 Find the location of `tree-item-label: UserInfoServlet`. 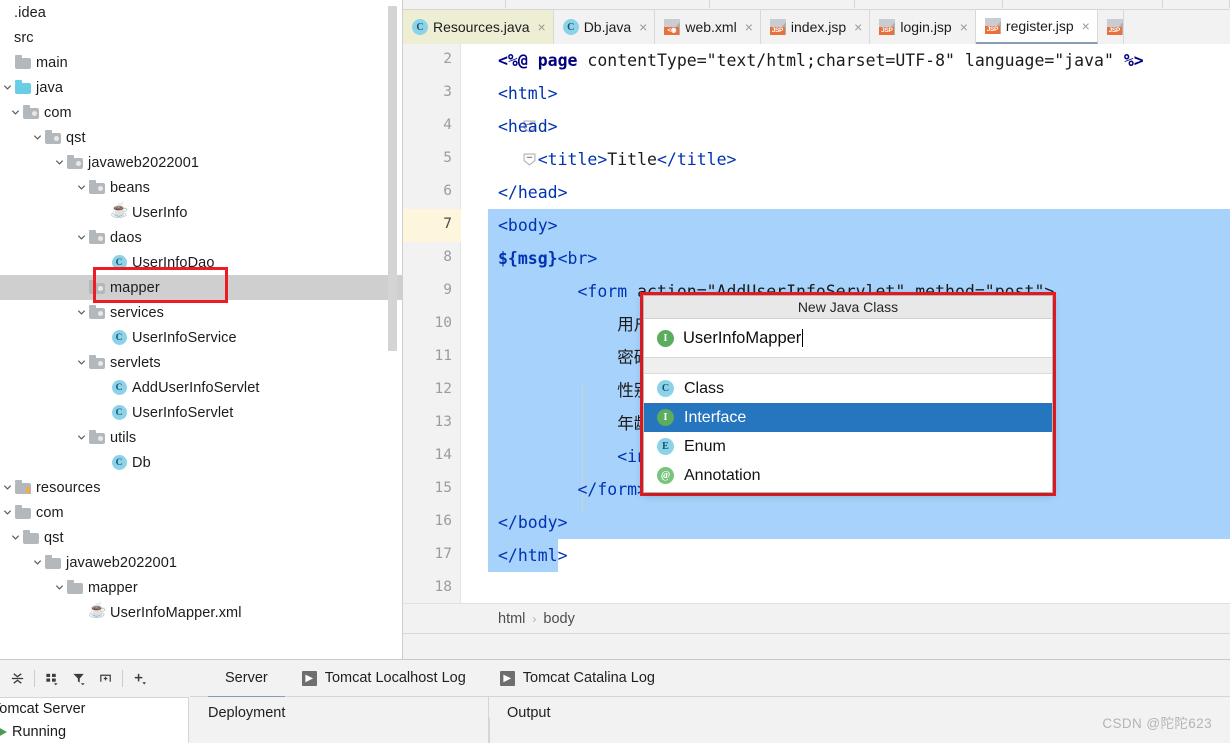

tree-item-label: UserInfoServlet is located at coordinates (183, 412).